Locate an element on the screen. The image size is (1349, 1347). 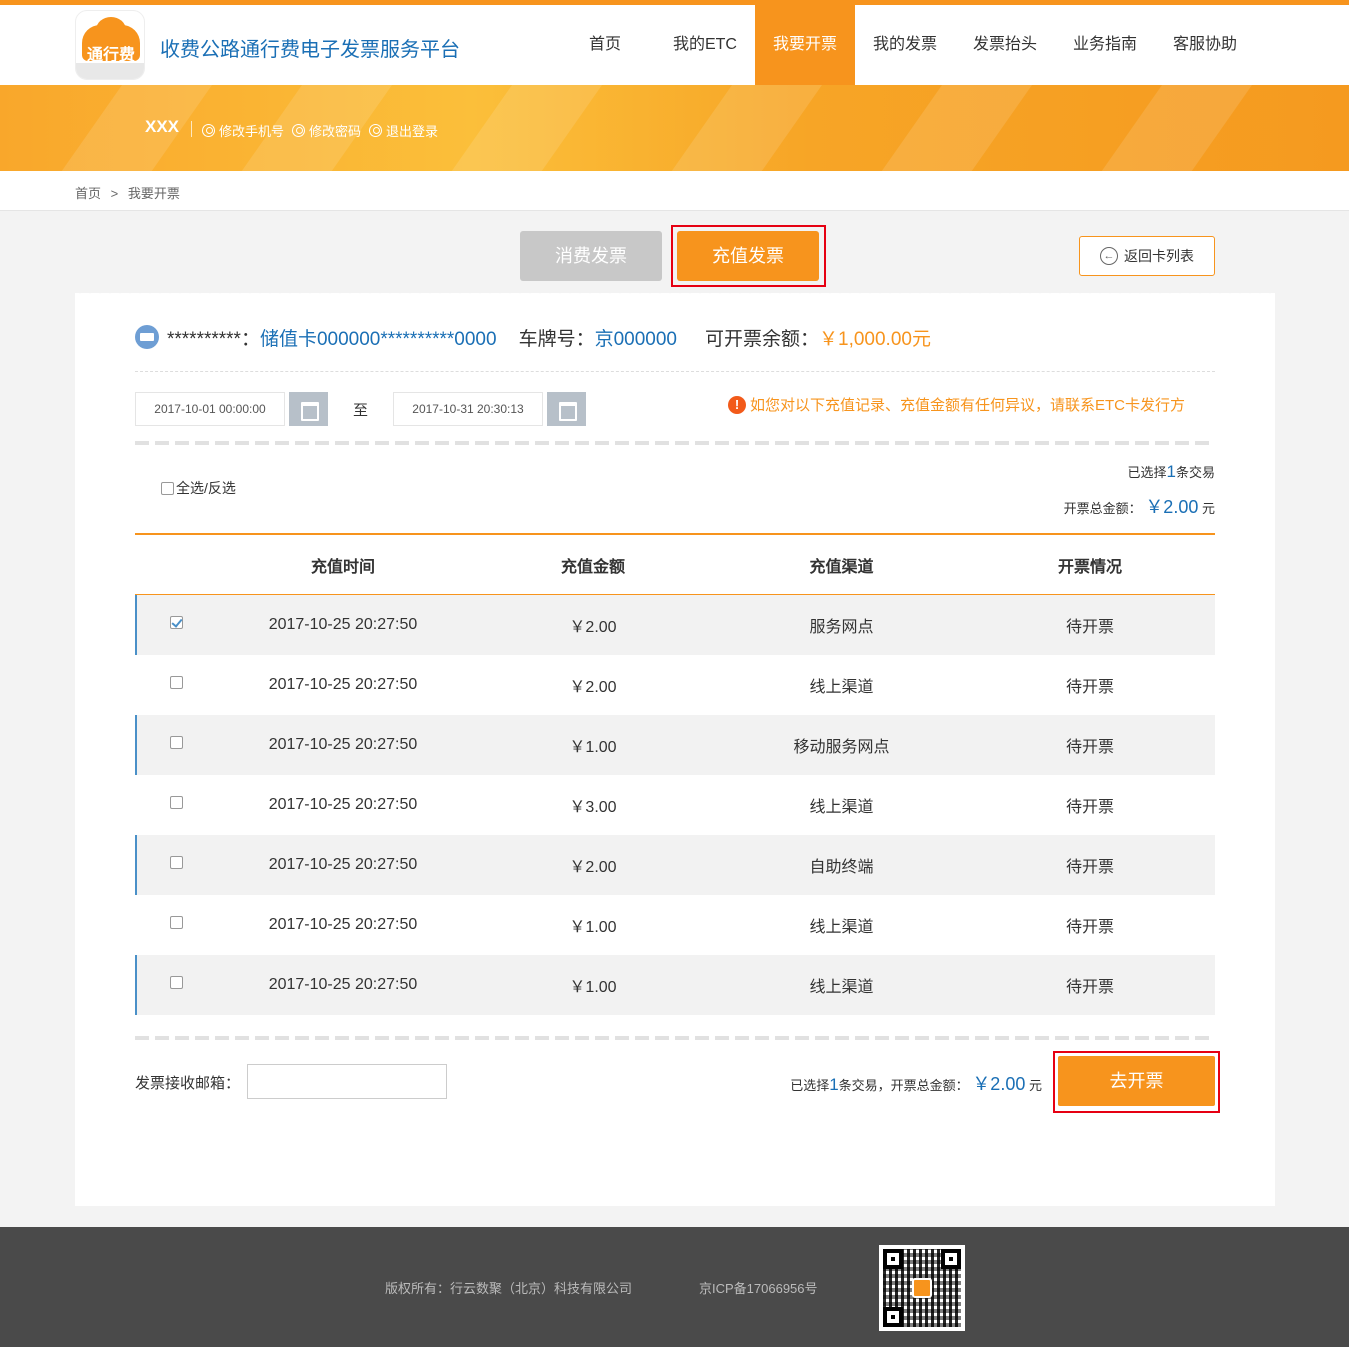
cell-channel: 自助终端 is located at coordinates (841, 867).